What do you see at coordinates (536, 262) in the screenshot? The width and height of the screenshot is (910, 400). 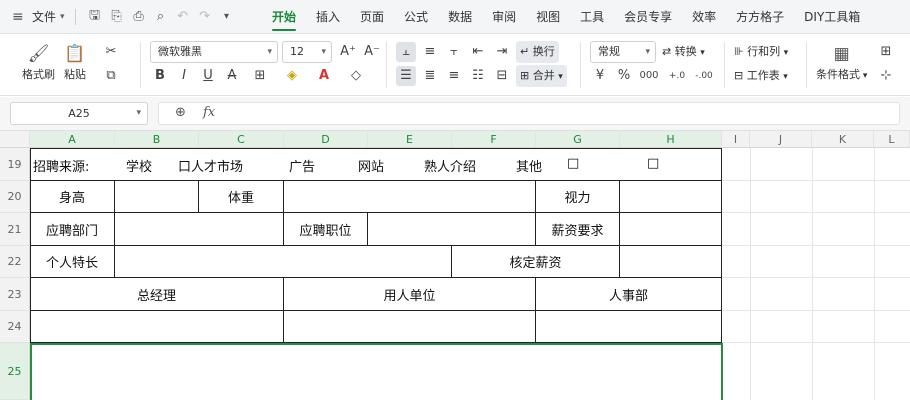 I see `cell-f22: 核定薪资` at bounding box center [536, 262].